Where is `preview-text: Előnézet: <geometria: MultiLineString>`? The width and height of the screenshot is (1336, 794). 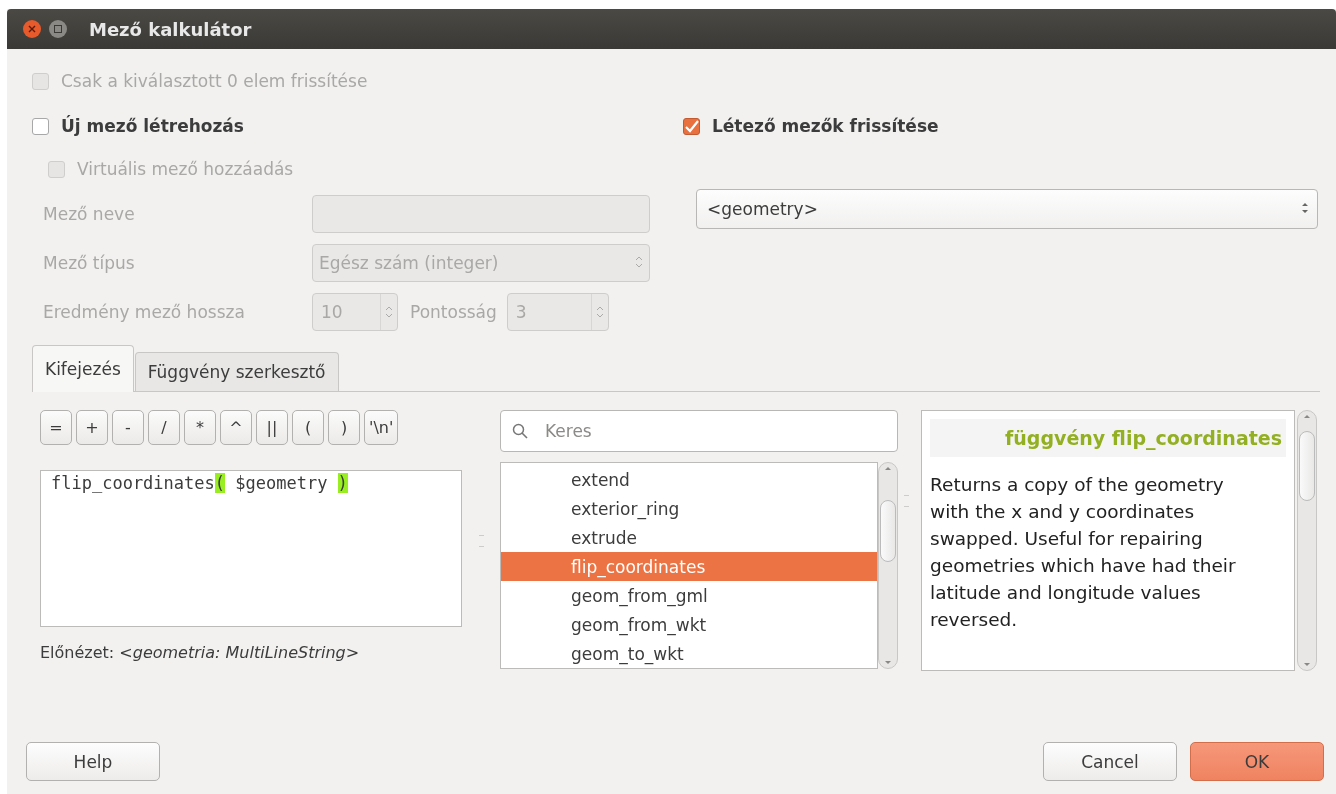 preview-text: Előnézet: <geometria: MultiLineString> is located at coordinates (200, 652).